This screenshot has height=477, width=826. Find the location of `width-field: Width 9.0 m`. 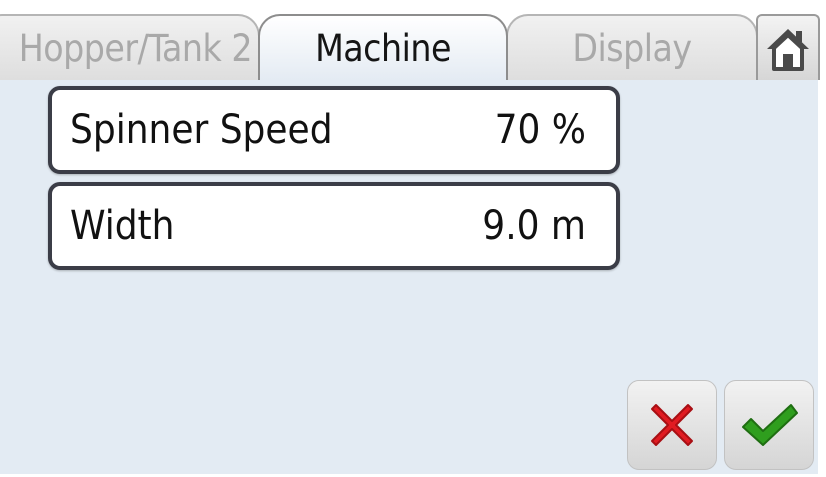

width-field: Width 9.0 m is located at coordinates (334, 226).